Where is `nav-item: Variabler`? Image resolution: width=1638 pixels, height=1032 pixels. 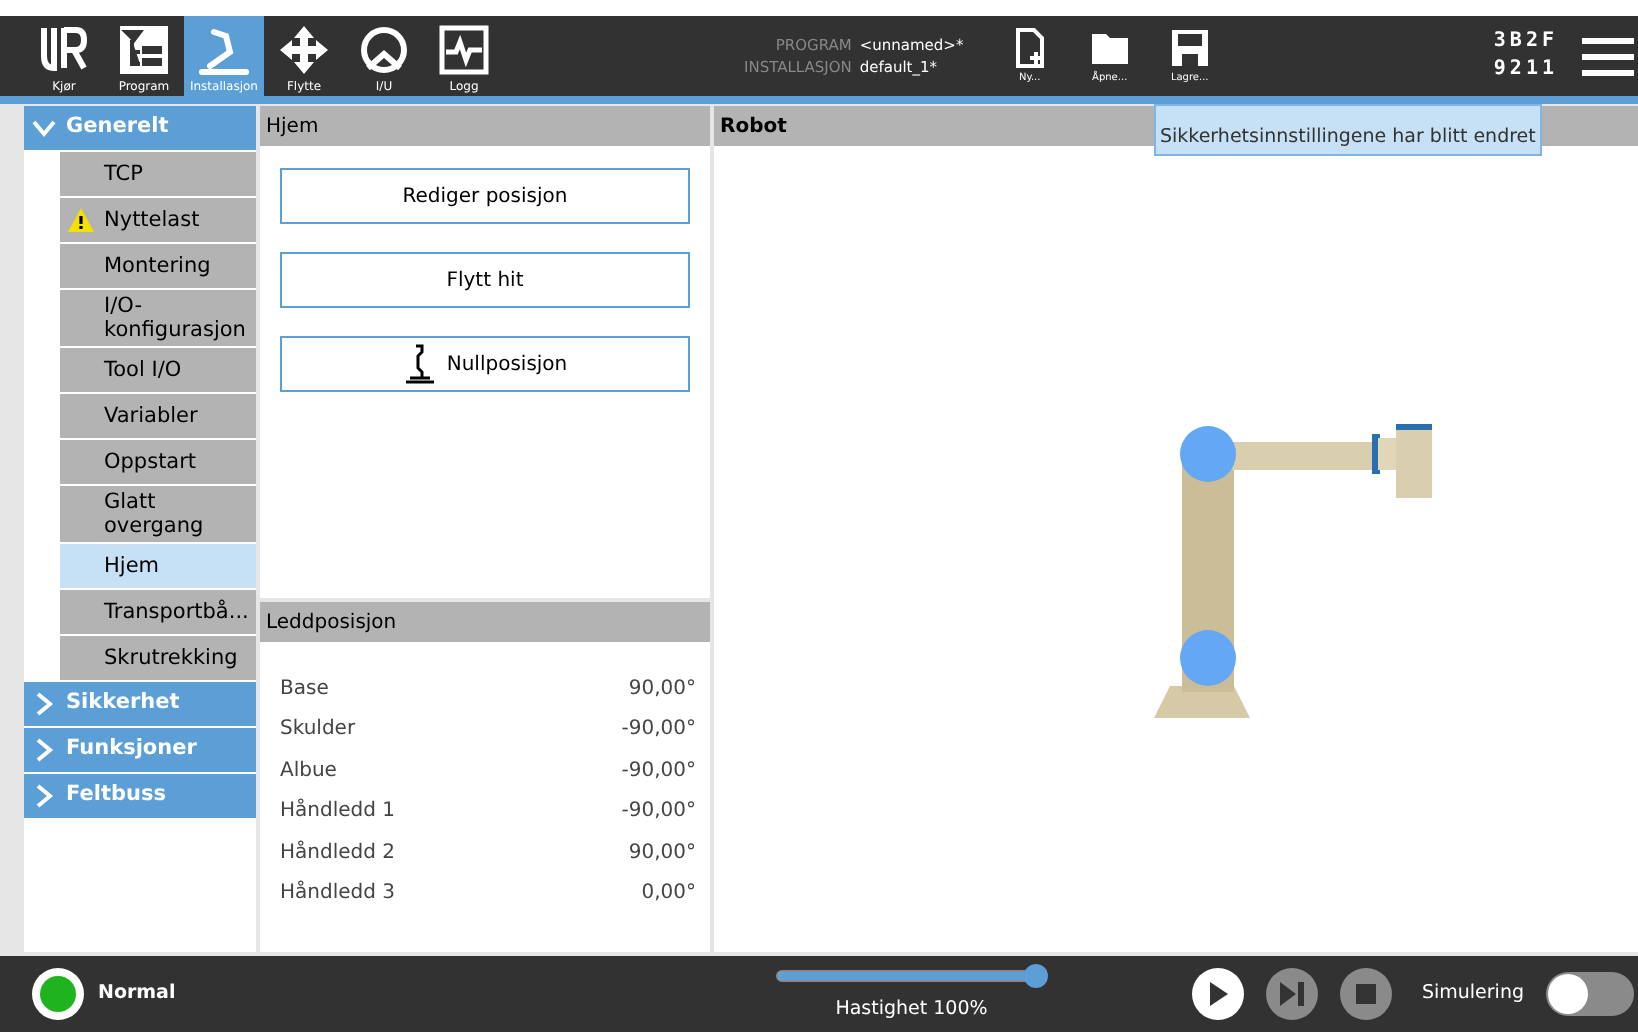
nav-item: Variabler is located at coordinates (158, 416).